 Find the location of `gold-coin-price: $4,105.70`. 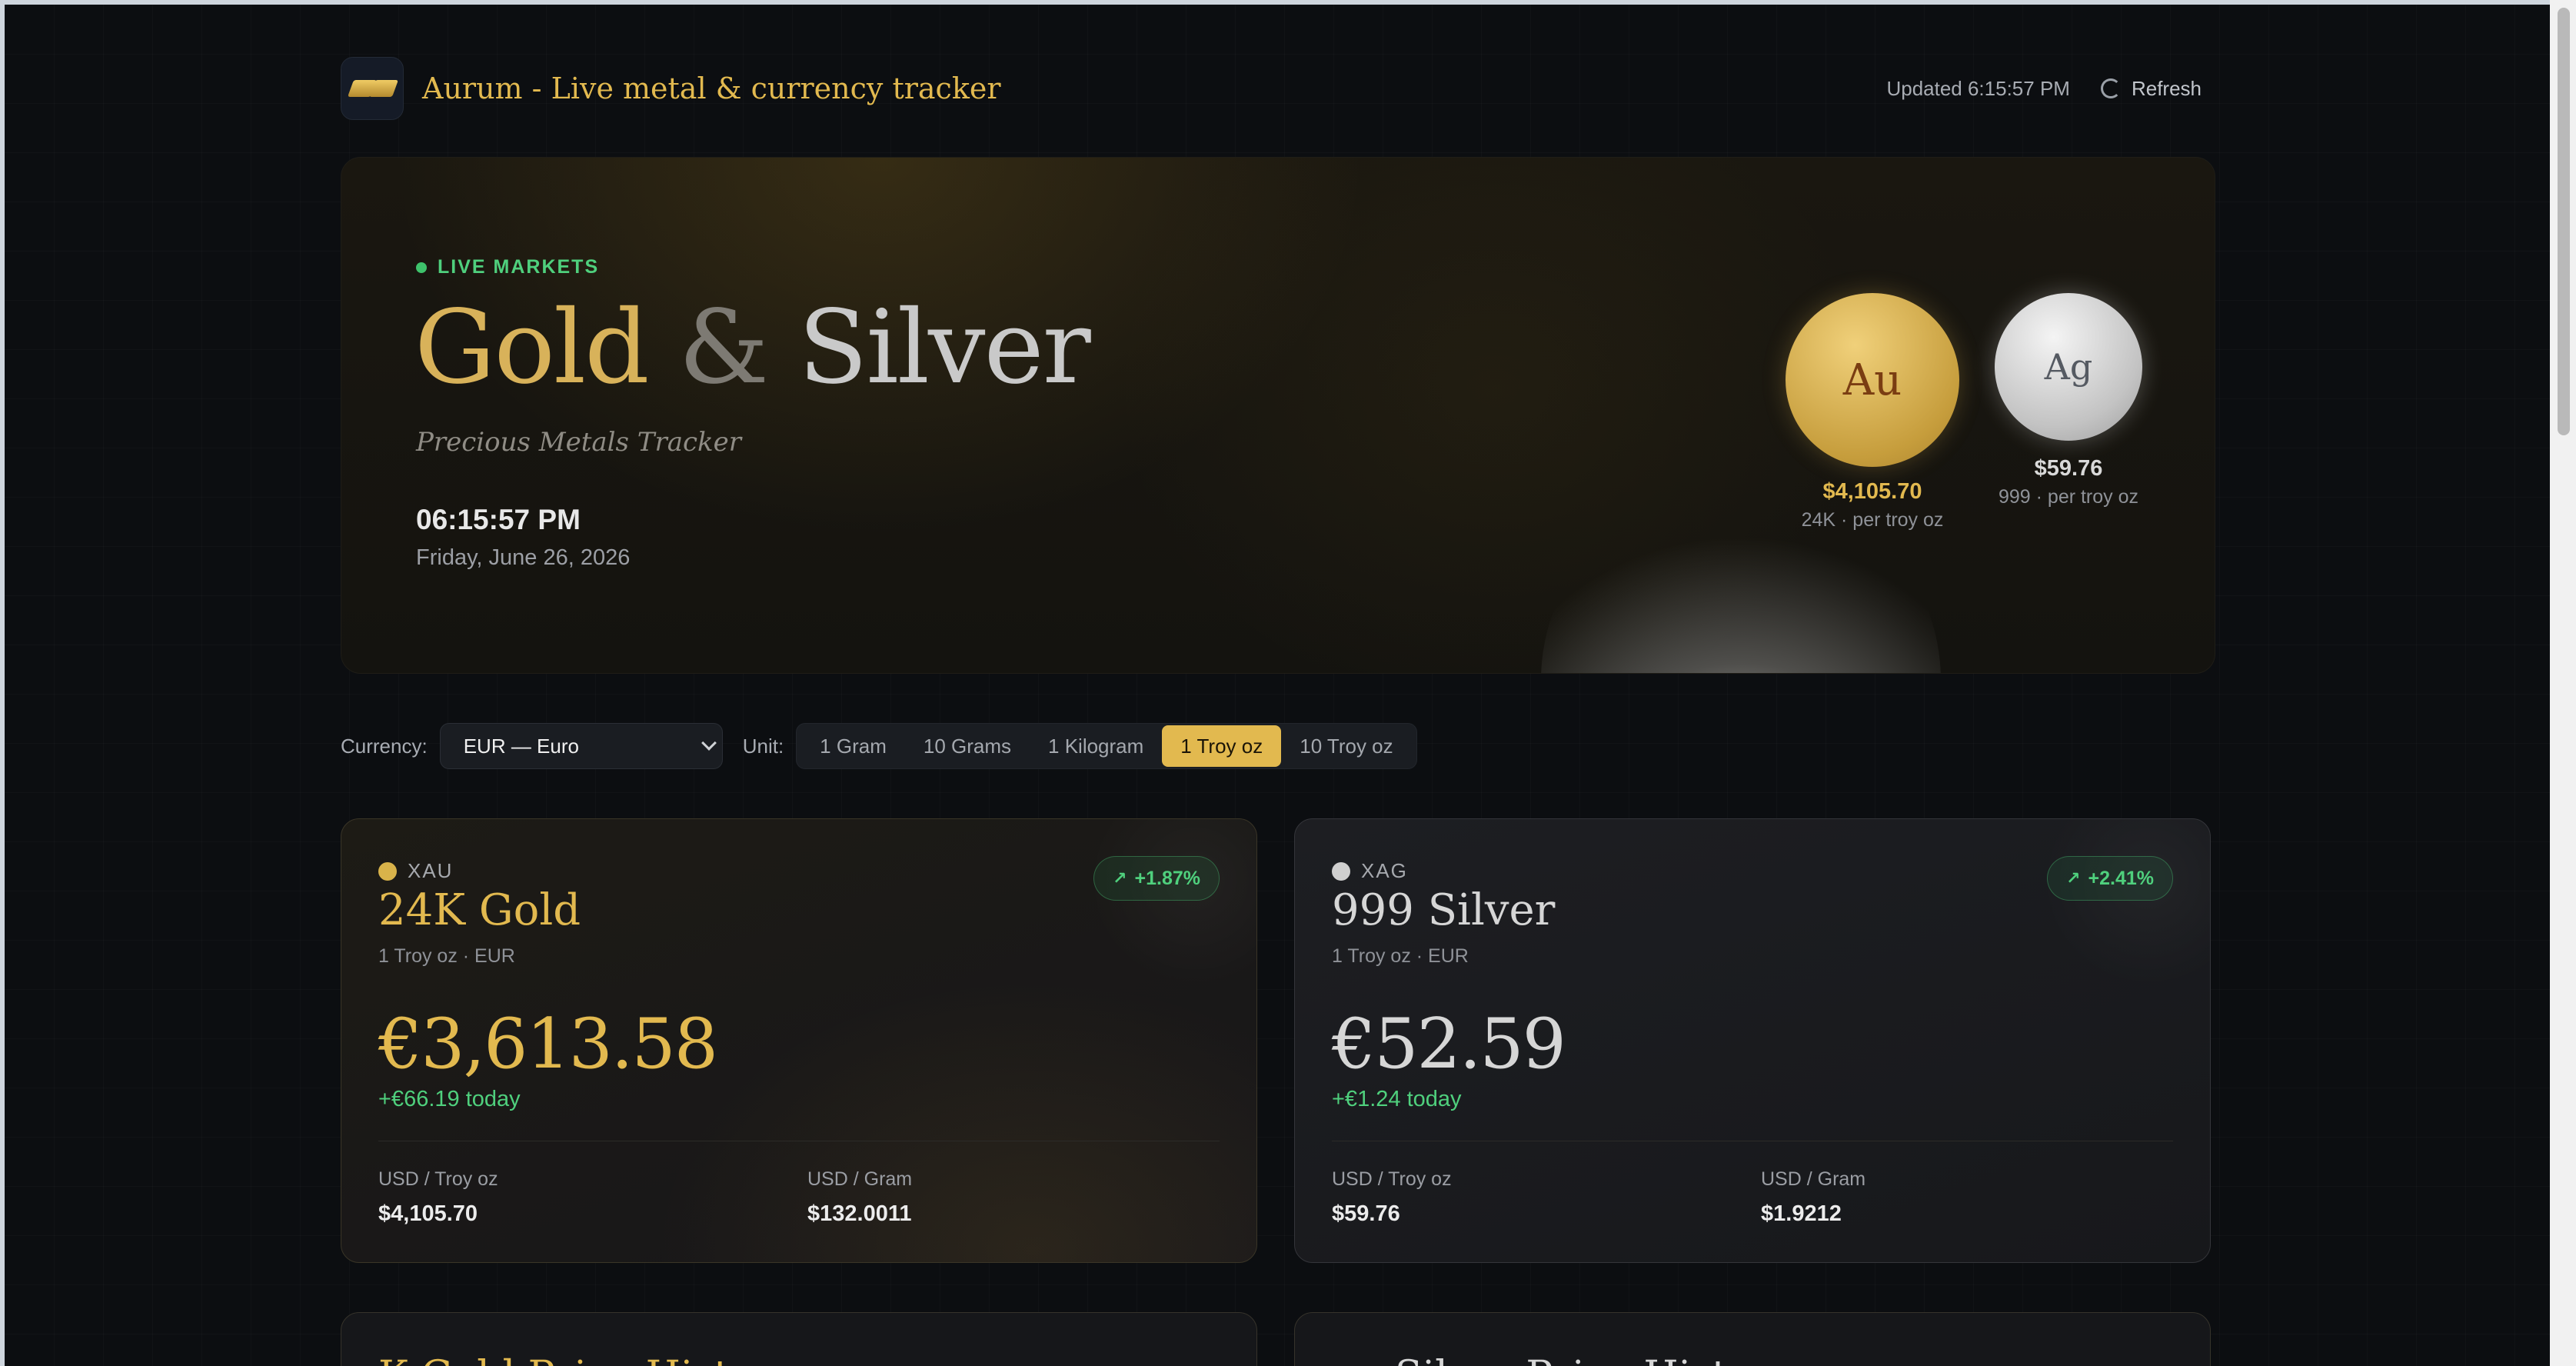

gold-coin-price: $4,105.70 is located at coordinates (1872, 491).